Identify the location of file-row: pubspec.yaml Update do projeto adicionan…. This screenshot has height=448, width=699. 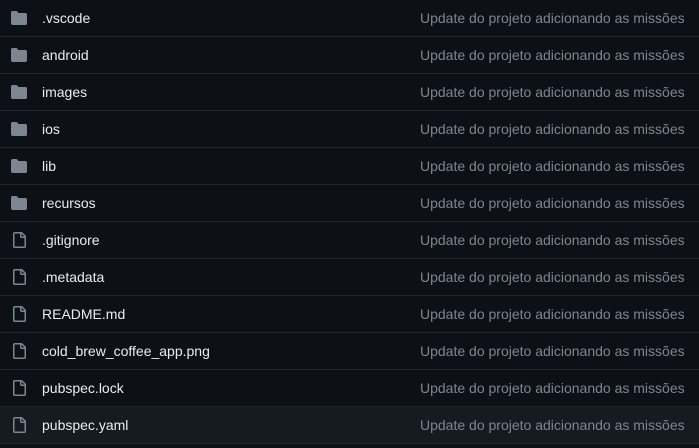
(349, 425).